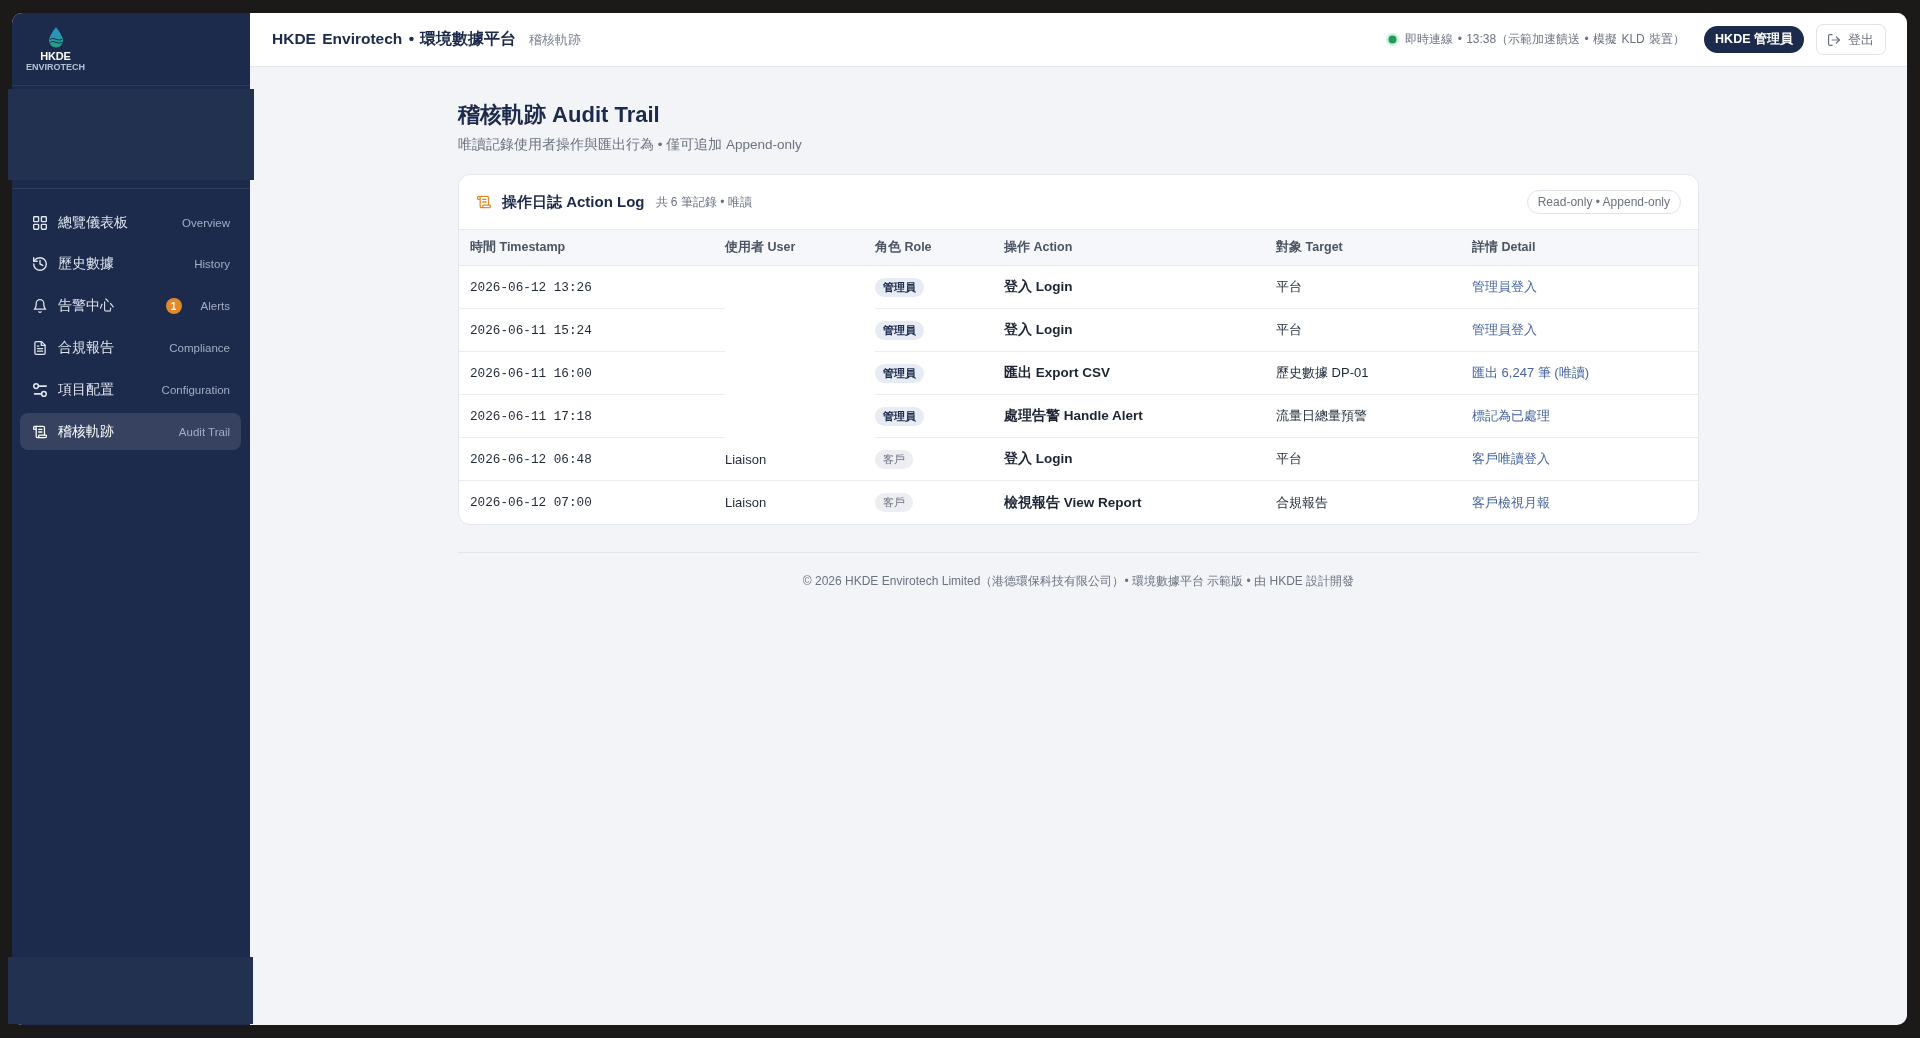  Describe the element at coordinates (1851, 39) in the screenshot. I see `logout-button: 登出` at that location.